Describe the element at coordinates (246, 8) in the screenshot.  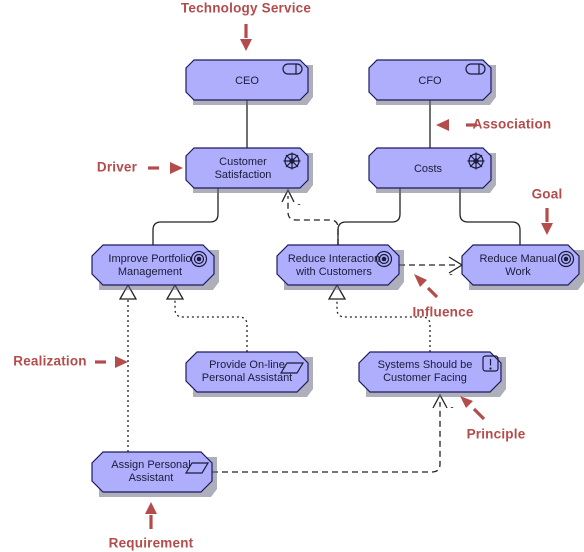
I see `annotation-label-technology-service: Technology Service` at that location.